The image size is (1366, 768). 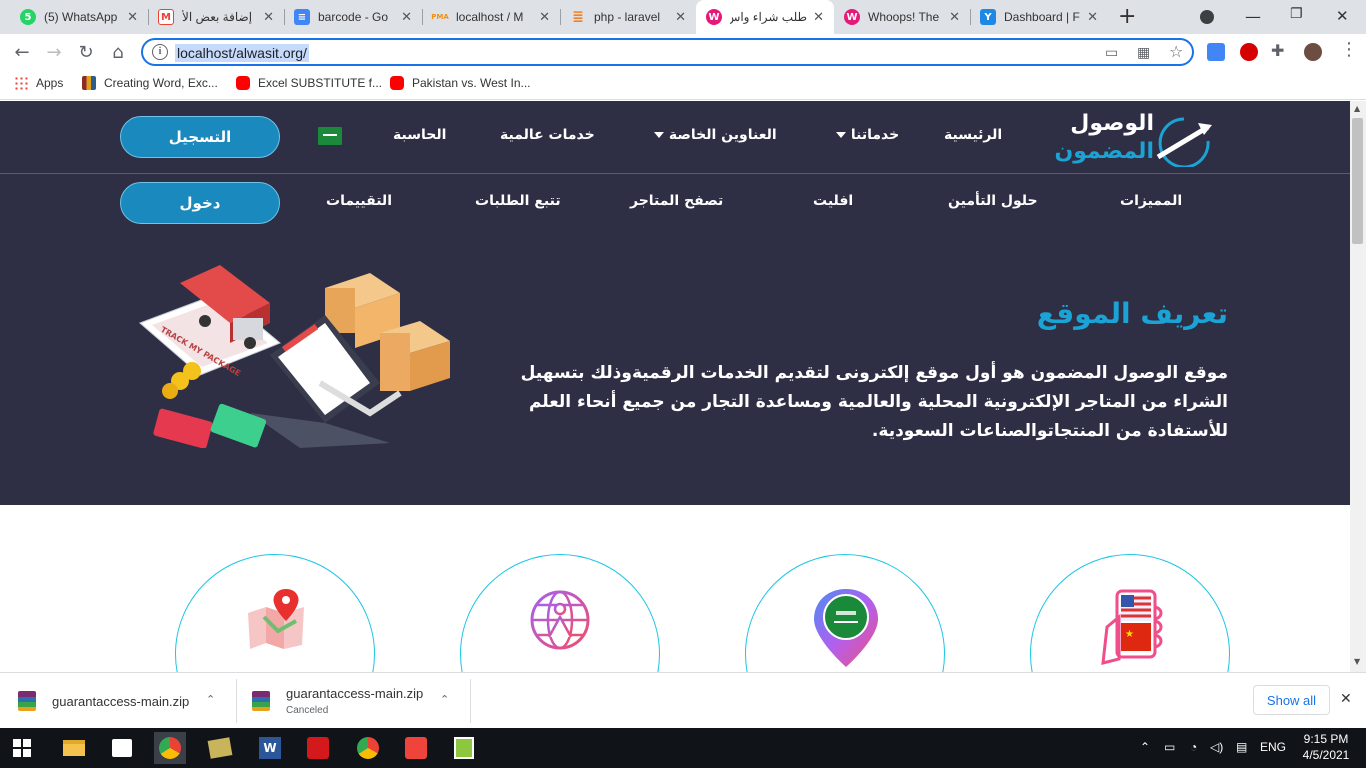 I want to click on chrome-taskbar-icon, so click(x=170, y=748).